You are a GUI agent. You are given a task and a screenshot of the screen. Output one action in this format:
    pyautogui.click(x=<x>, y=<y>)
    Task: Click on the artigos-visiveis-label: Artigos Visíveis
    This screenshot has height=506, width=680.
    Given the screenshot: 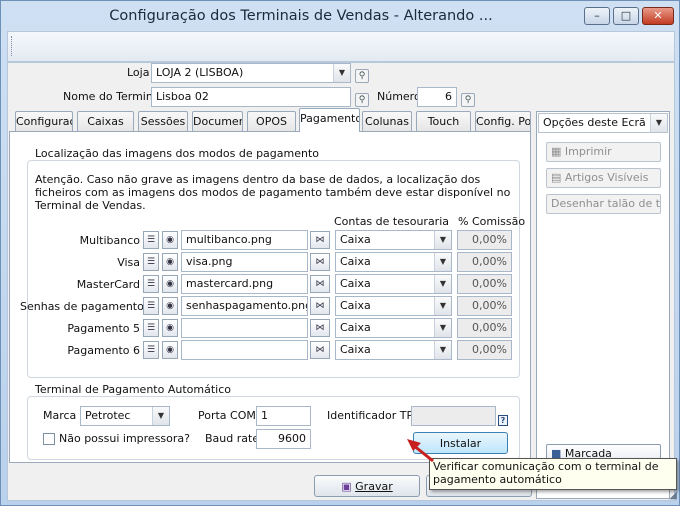 What is the action you would take?
    pyautogui.click(x=606, y=177)
    